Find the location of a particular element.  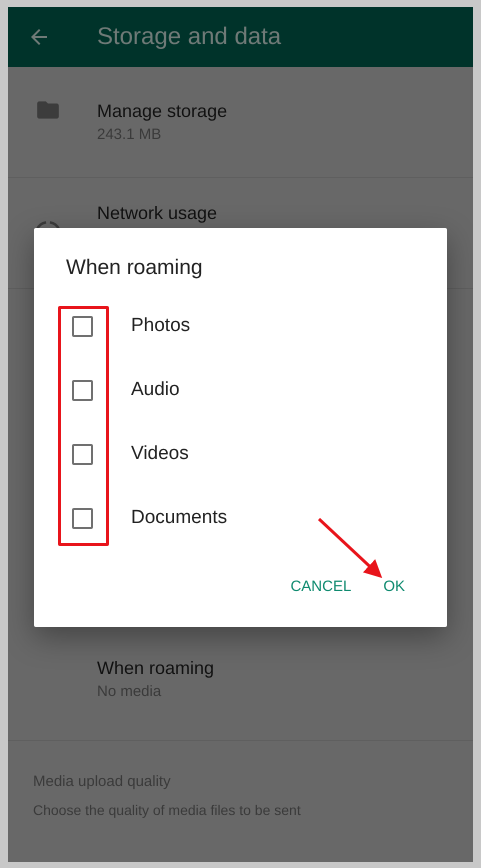

annotation-arrow is located at coordinates (350, 548).